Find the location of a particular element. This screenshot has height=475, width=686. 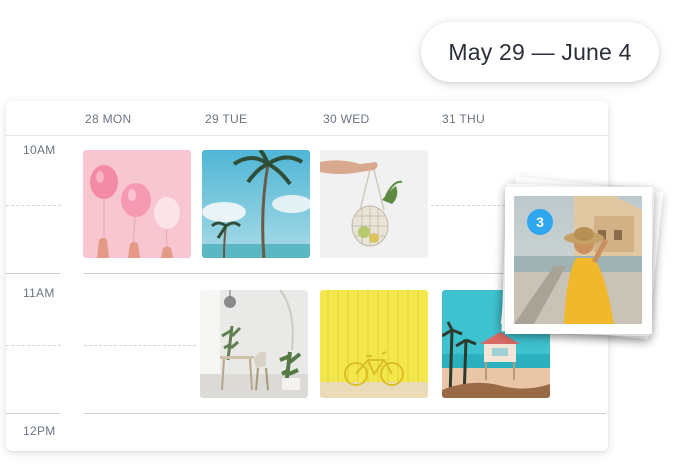

date-range-selector: May 29 — June 4 is located at coordinates (540, 52).